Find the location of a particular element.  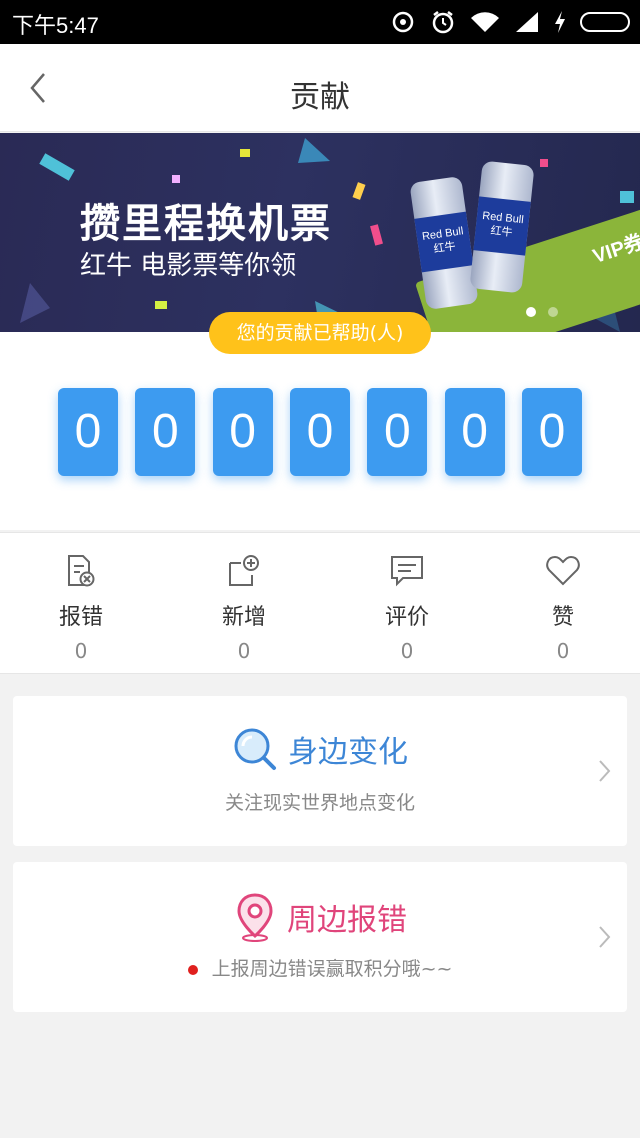

search-icon is located at coordinates (255, 749).